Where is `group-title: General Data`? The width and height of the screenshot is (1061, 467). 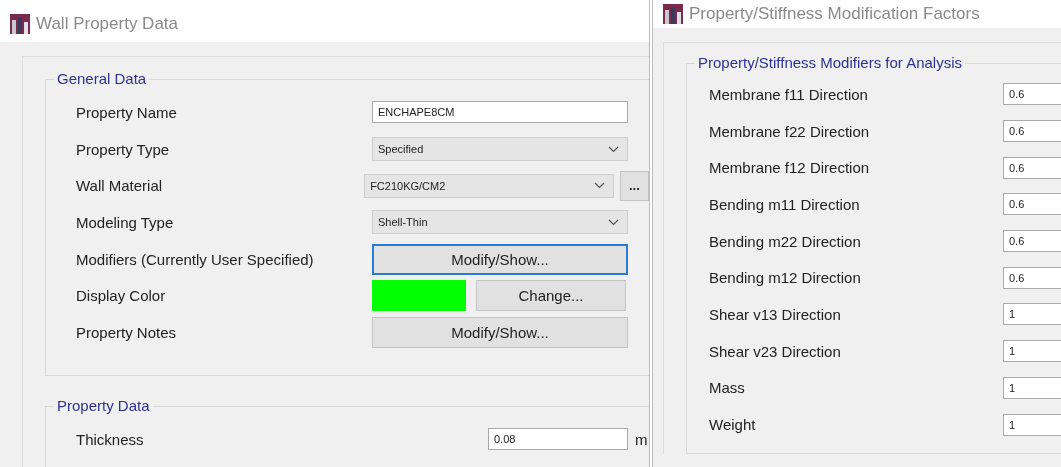
group-title: General Data is located at coordinates (102, 78).